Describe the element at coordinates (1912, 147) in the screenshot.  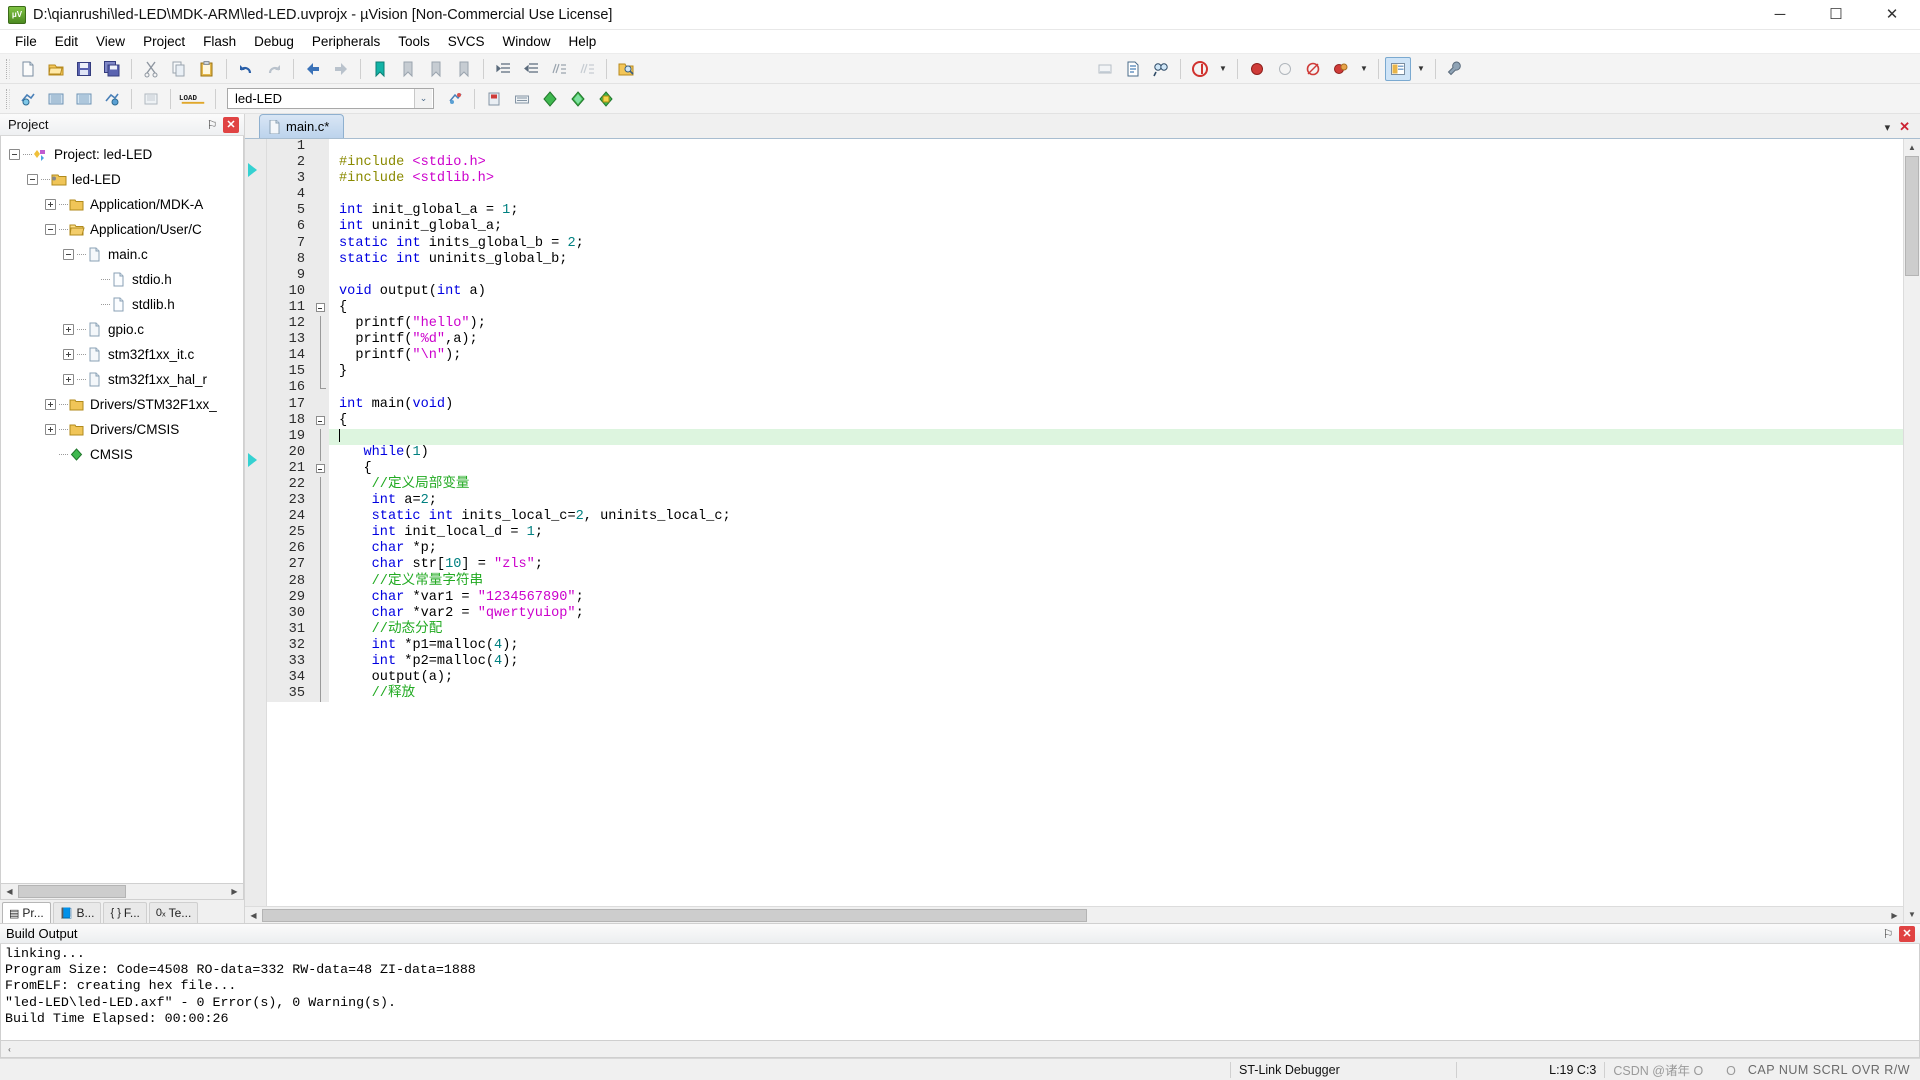
I see `scroll-up-icon: ▲` at that location.